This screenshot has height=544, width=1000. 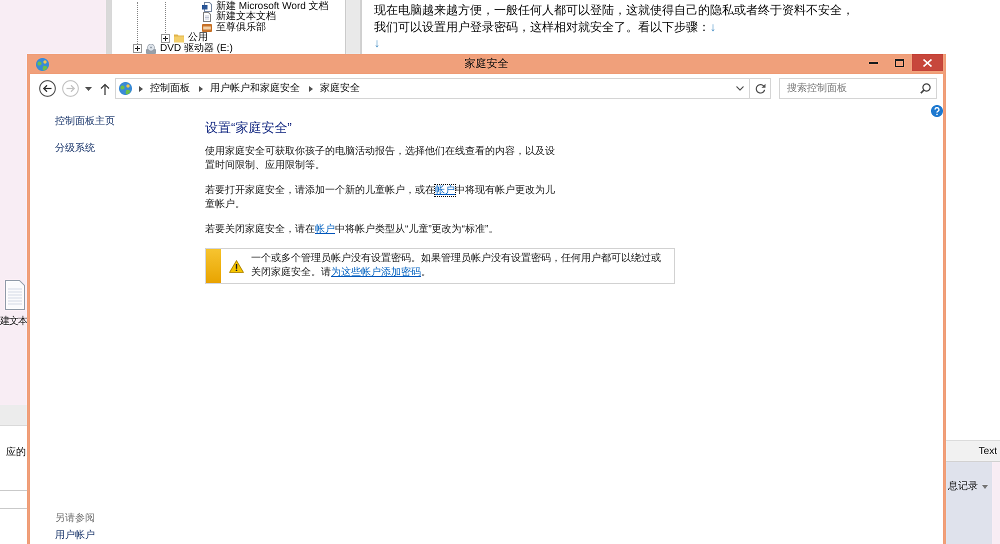 I want to click on chevron-down-icon, so click(x=740, y=88).